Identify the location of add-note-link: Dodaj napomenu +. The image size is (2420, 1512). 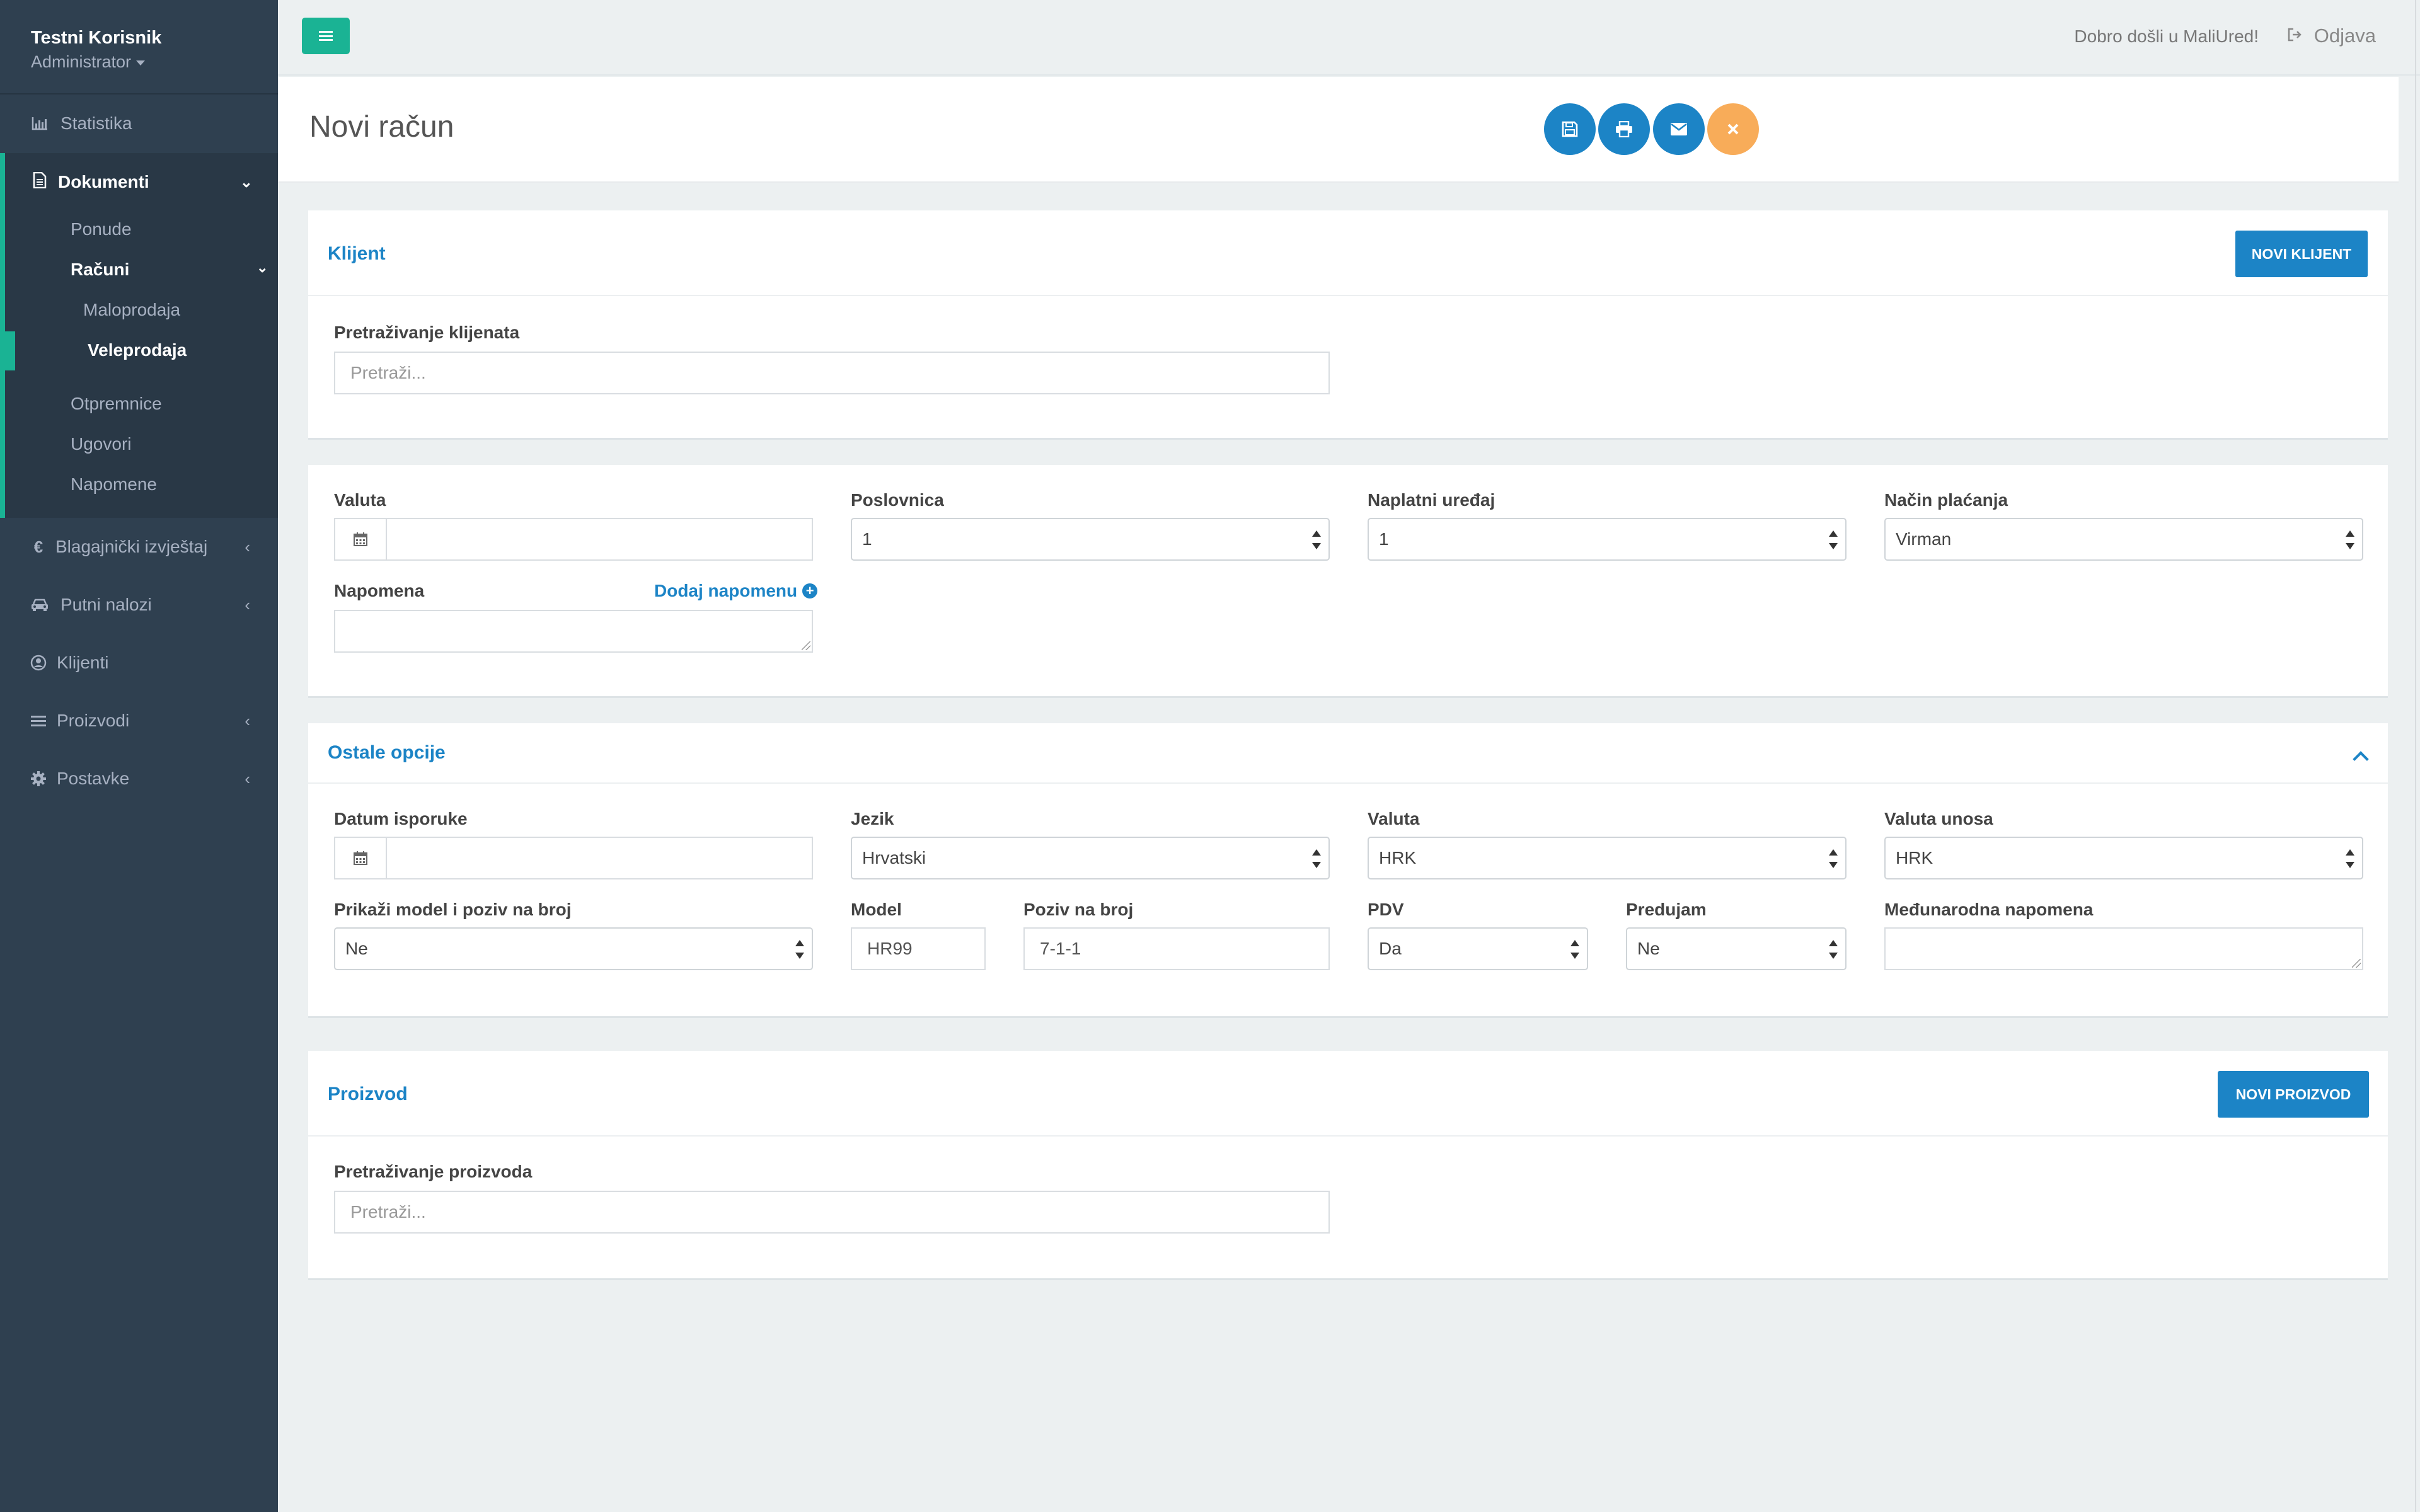
(736, 591).